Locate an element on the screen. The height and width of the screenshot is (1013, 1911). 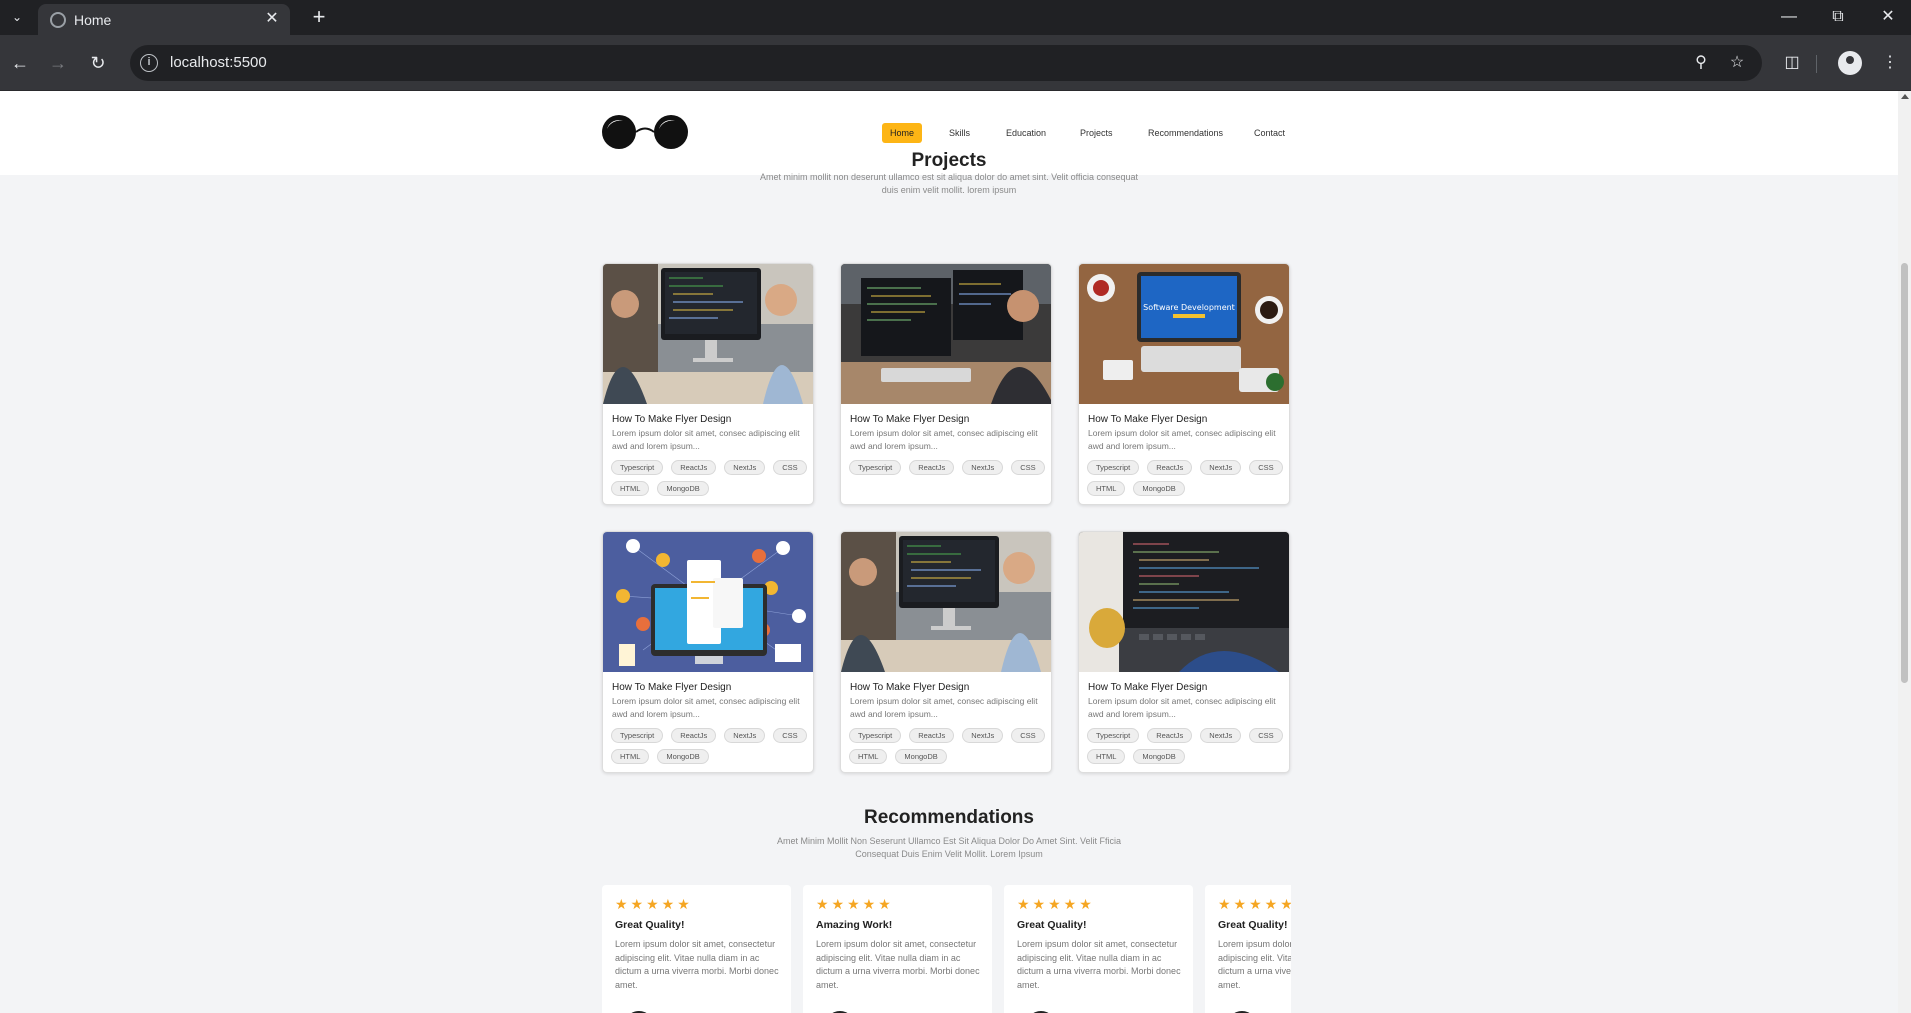
close-tab-icon: ✕ is located at coordinates (272, 19).